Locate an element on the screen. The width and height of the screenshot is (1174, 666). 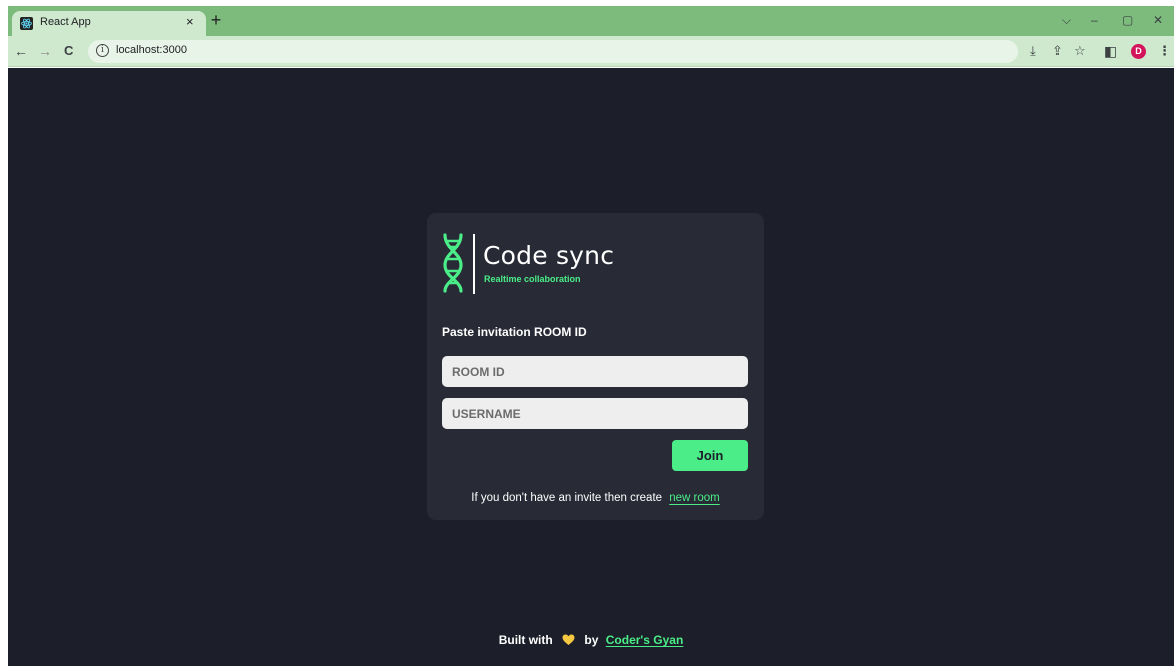
heart-icon is located at coordinates (568, 641).